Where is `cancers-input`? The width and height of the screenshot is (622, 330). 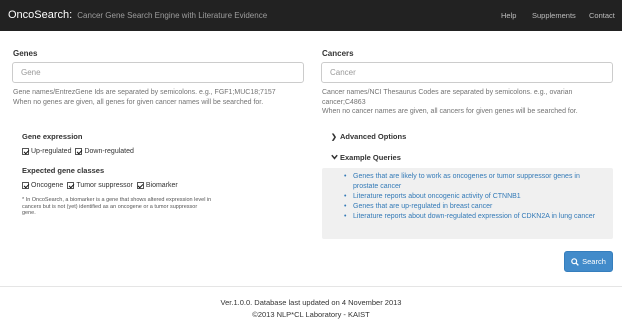 cancers-input is located at coordinates (467, 72).